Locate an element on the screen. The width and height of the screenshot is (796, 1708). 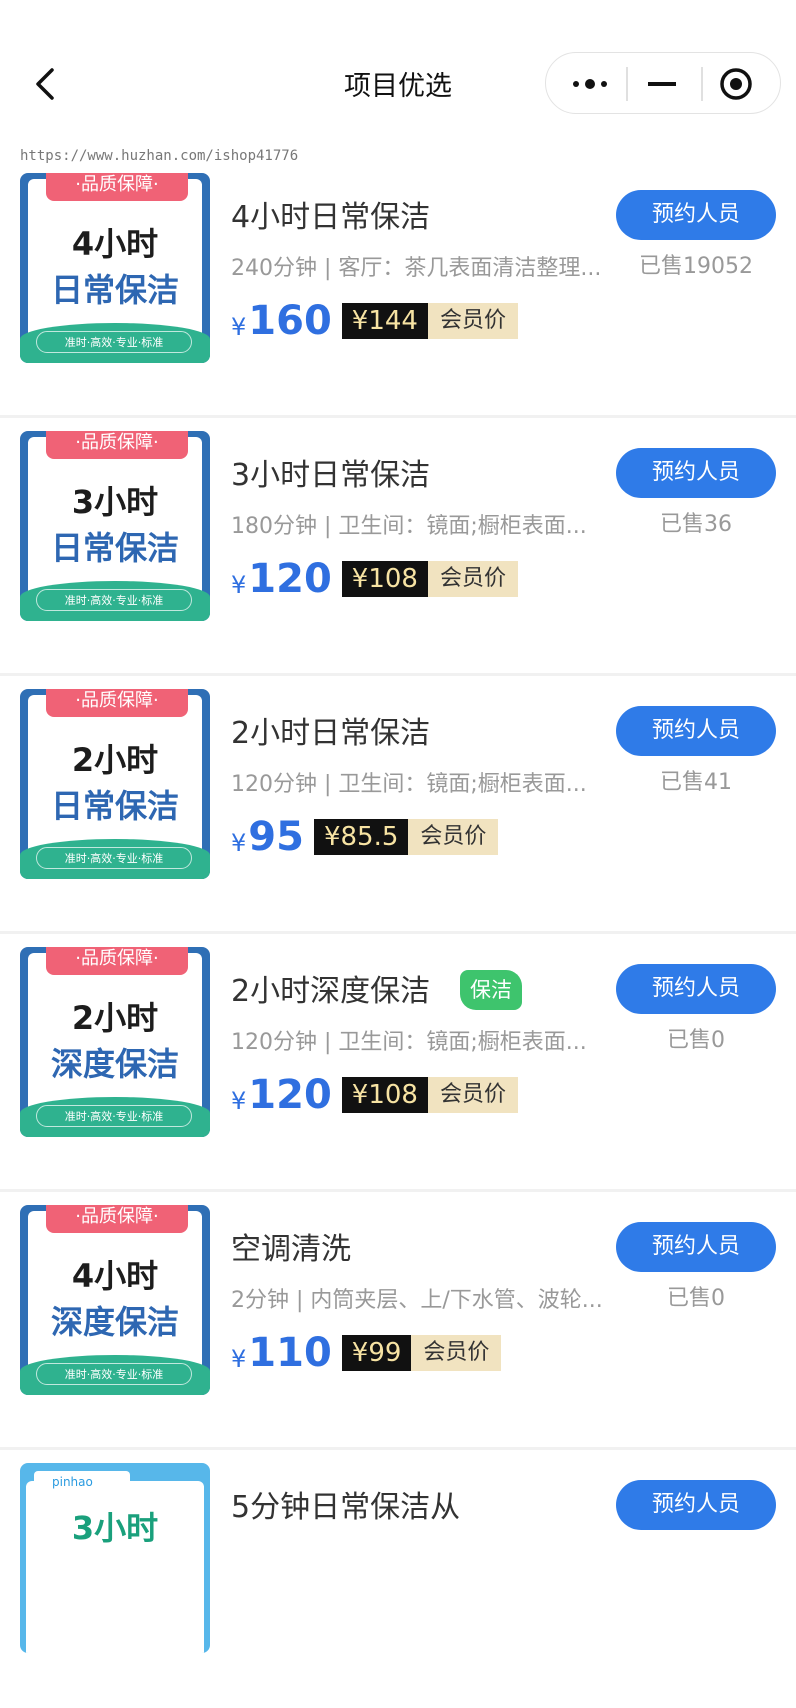
sold-count: 已售19052 is located at coordinates (696, 266).